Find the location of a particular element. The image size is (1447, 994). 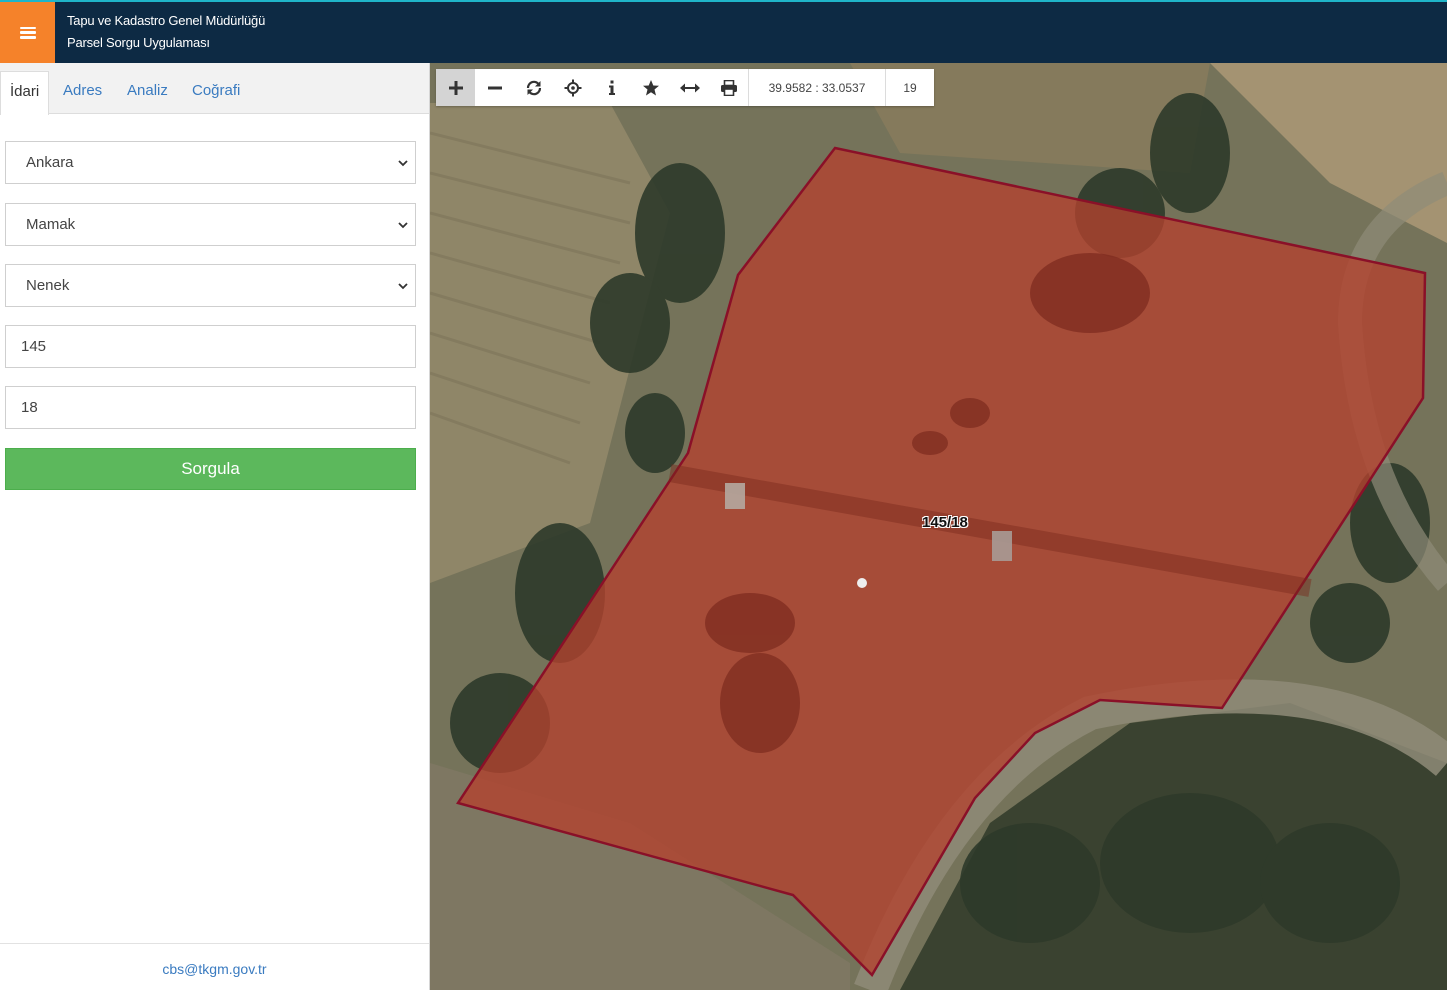

district-select-value: Mamak is located at coordinates (51, 224).